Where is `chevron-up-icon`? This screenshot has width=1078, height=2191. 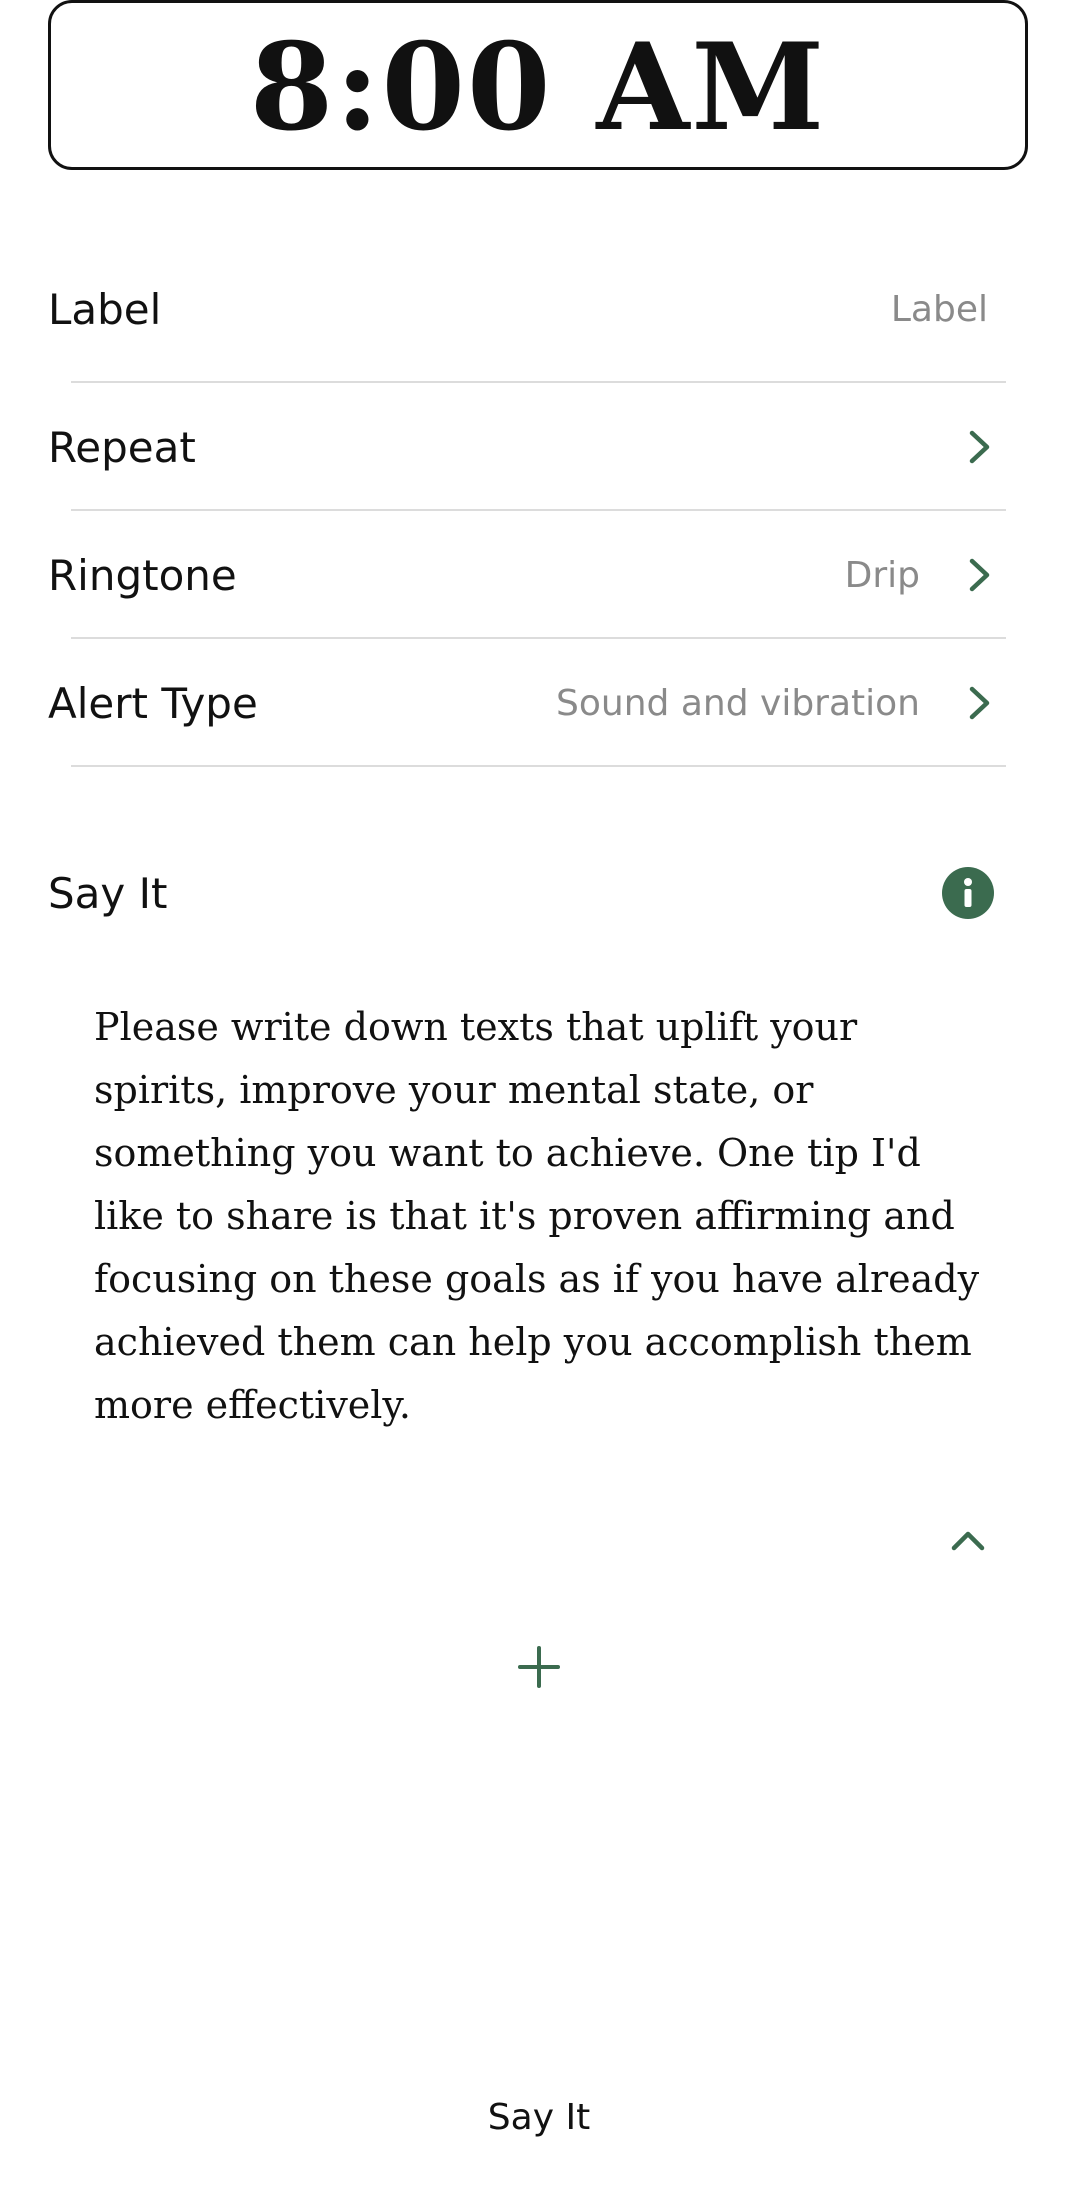 chevron-up-icon is located at coordinates (968, 1540).